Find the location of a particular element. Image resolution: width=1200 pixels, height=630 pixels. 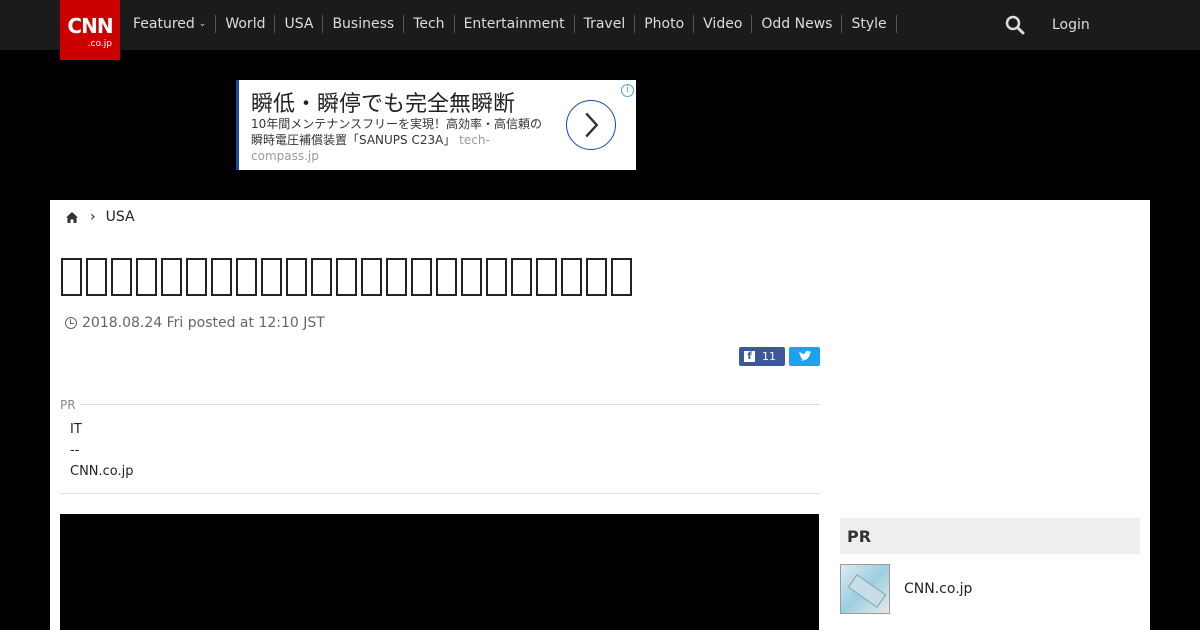

pr-item: IT is located at coordinates (102, 429).